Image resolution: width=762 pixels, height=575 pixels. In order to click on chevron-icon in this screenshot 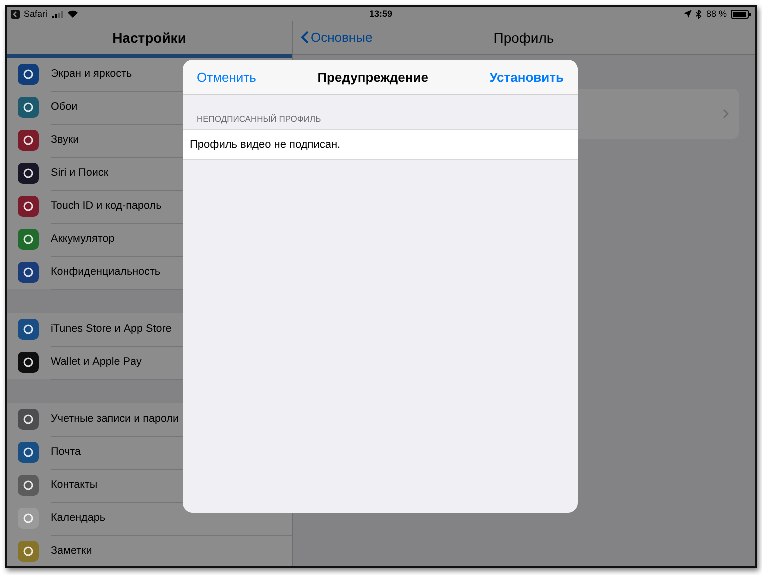, I will do `click(726, 114)`.